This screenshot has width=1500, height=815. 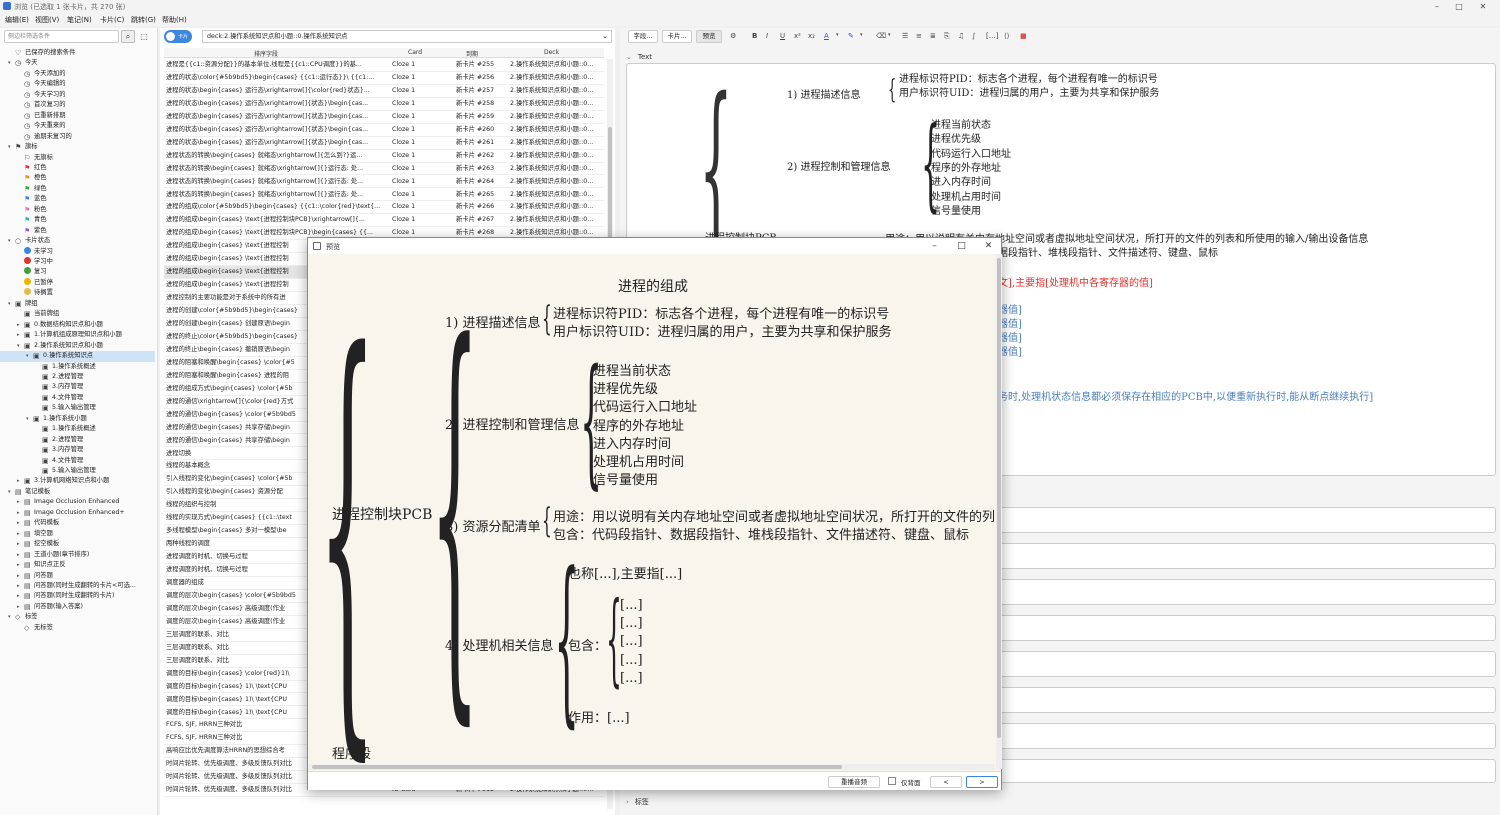 What do you see at coordinates (77, 137) in the screenshot?
I see `sidebar-item: ◷ 逾期未复习的` at bounding box center [77, 137].